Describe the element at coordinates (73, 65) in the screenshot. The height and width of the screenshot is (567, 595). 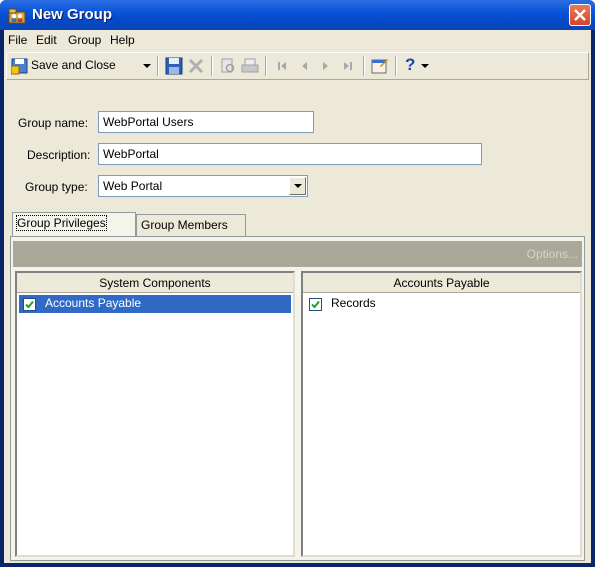
I see `save-and-close-label: Save and Close` at that location.